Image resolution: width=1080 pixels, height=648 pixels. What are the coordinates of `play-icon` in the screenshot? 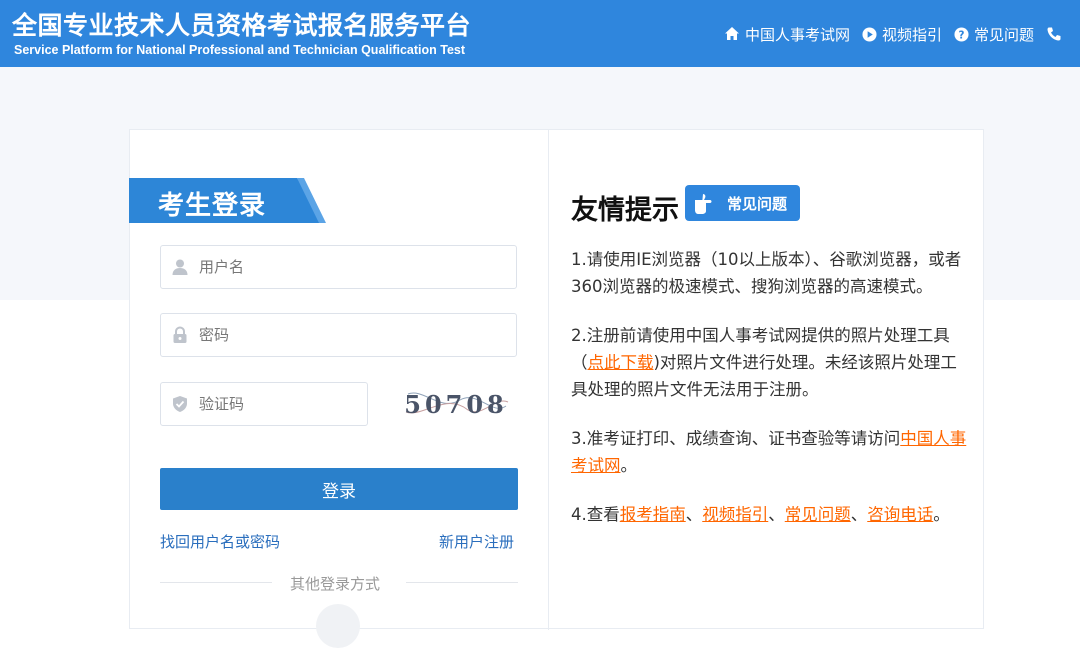 It's located at (869, 34).